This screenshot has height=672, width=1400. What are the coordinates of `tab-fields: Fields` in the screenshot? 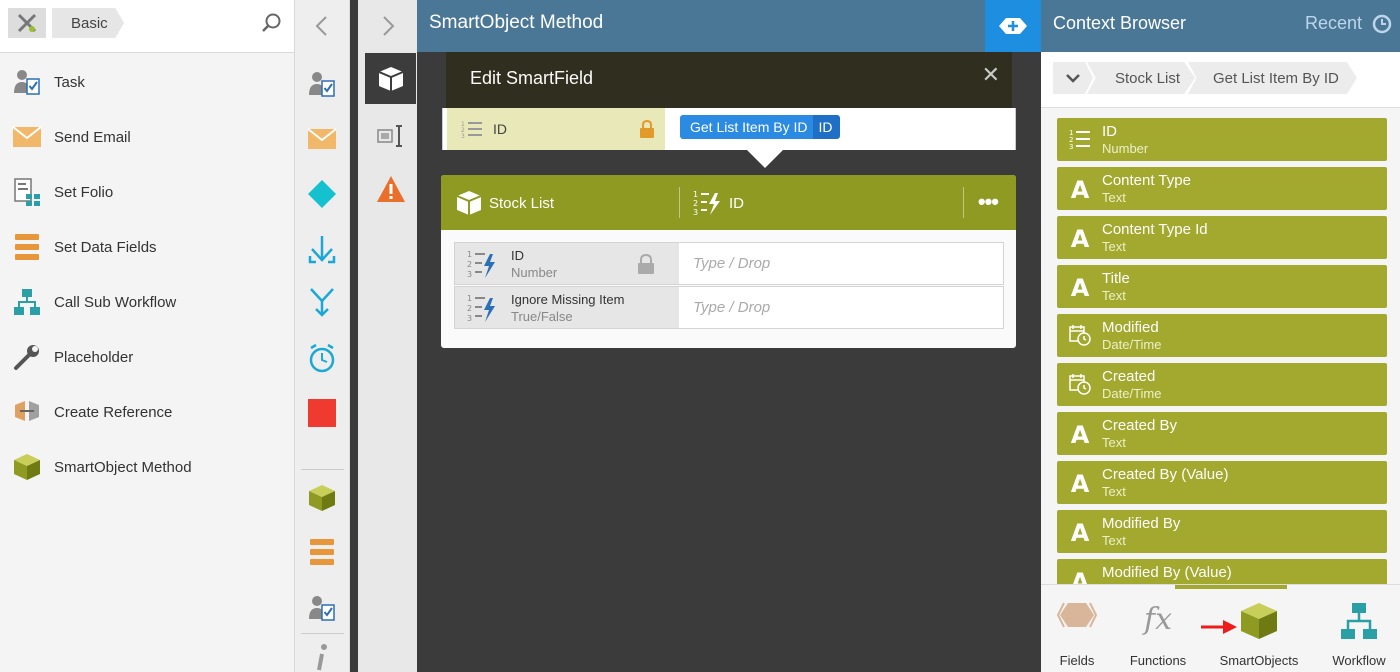 It's located at (1077, 628).